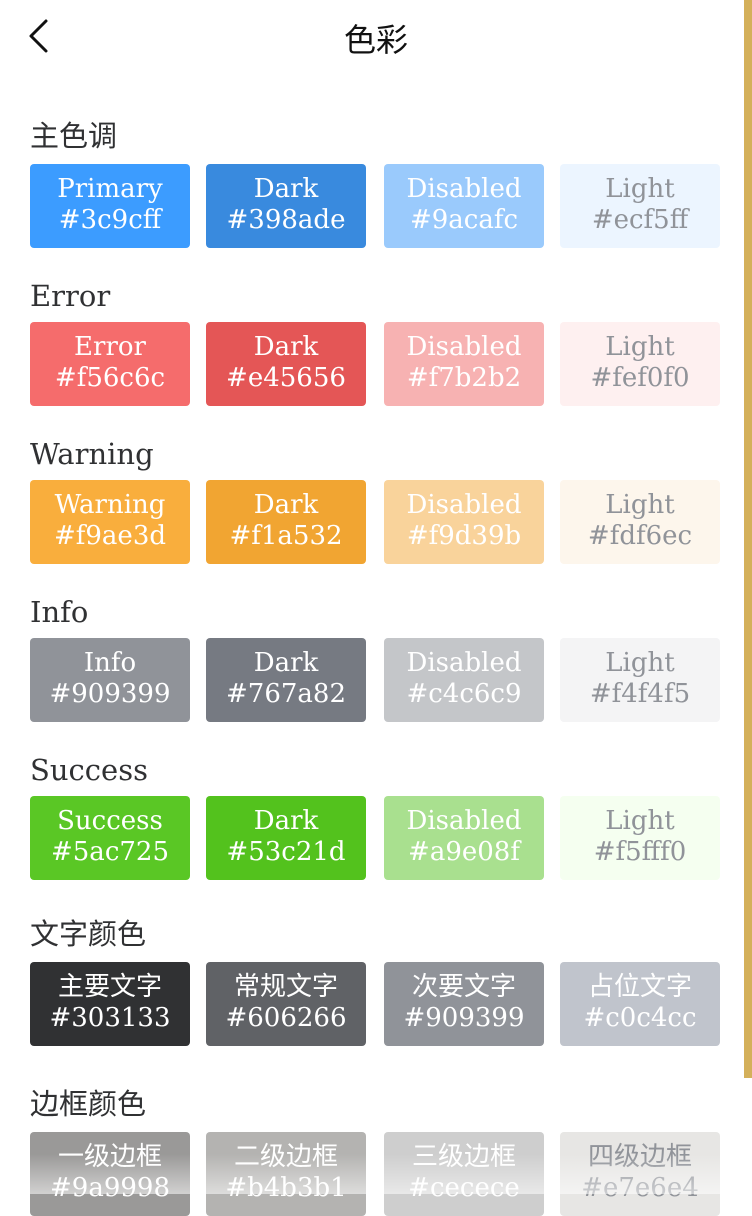 This screenshot has height=1216, width=752. What do you see at coordinates (286, 852) in the screenshot?
I see `swatch-value: #53c21d` at bounding box center [286, 852].